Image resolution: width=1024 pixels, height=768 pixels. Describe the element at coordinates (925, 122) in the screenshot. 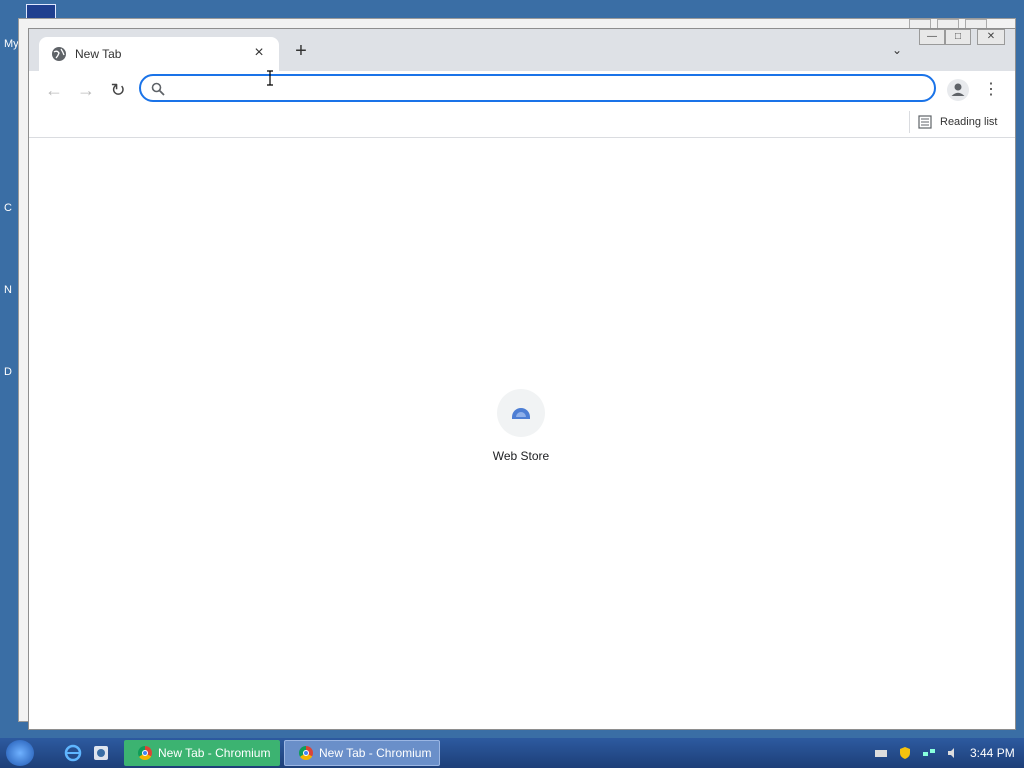

I see `reading-list-icon` at that location.